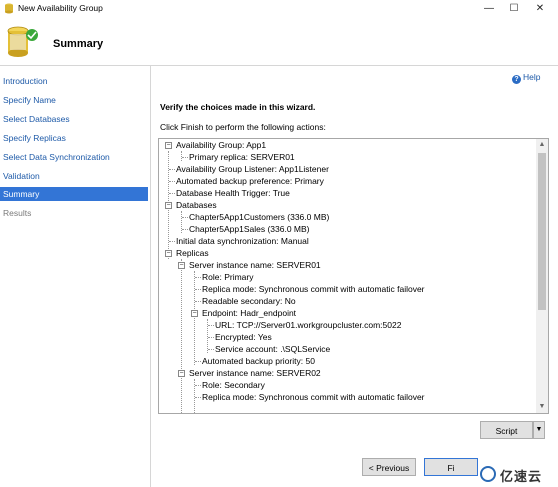  What do you see at coordinates (221, 145) in the screenshot?
I see `tree-item: Availability Group: App1` at bounding box center [221, 145].